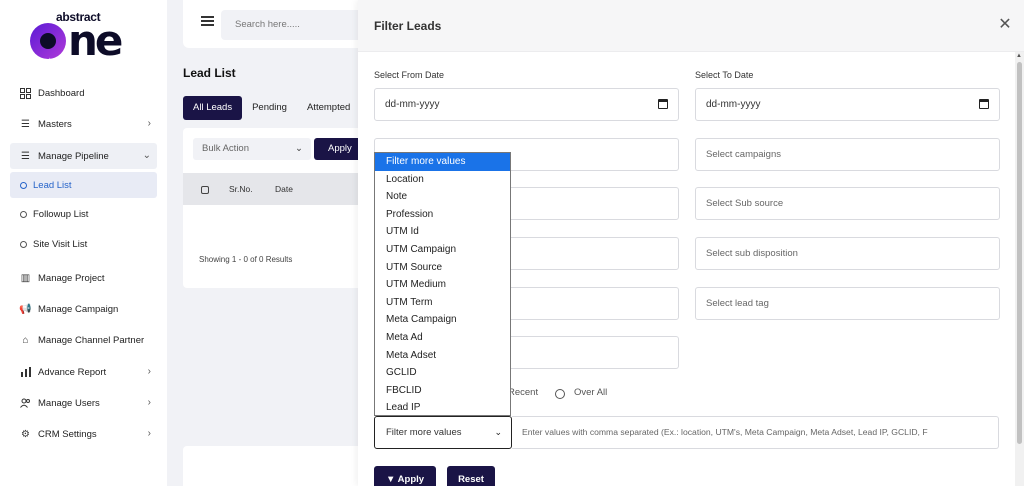 This screenshot has height=486, width=1024. Describe the element at coordinates (48, 44) in the screenshot. I see `logo-o-mark: ✦` at that location.